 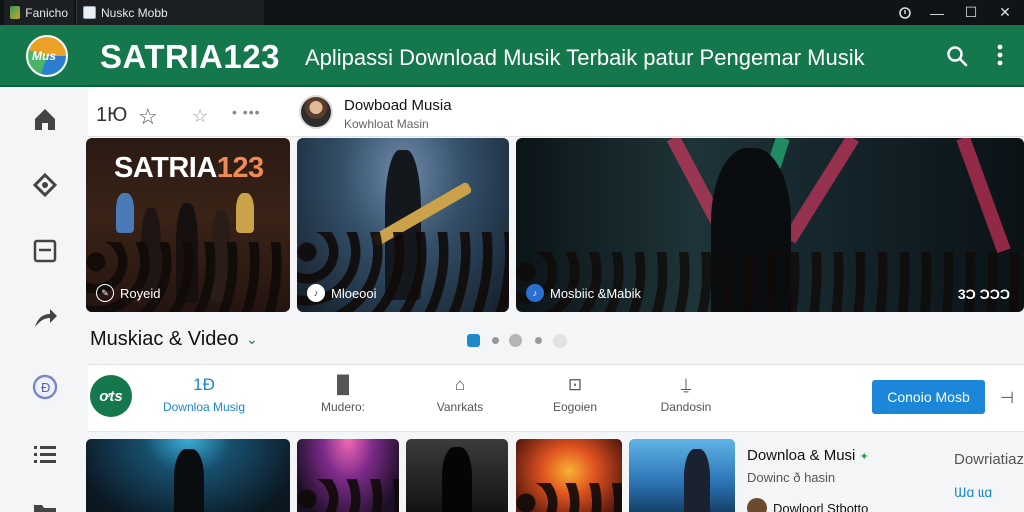 What do you see at coordinates (989, 459) in the screenshot?
I see `side-right-label: Dowriatiaz` at bounding box center [989, 459].